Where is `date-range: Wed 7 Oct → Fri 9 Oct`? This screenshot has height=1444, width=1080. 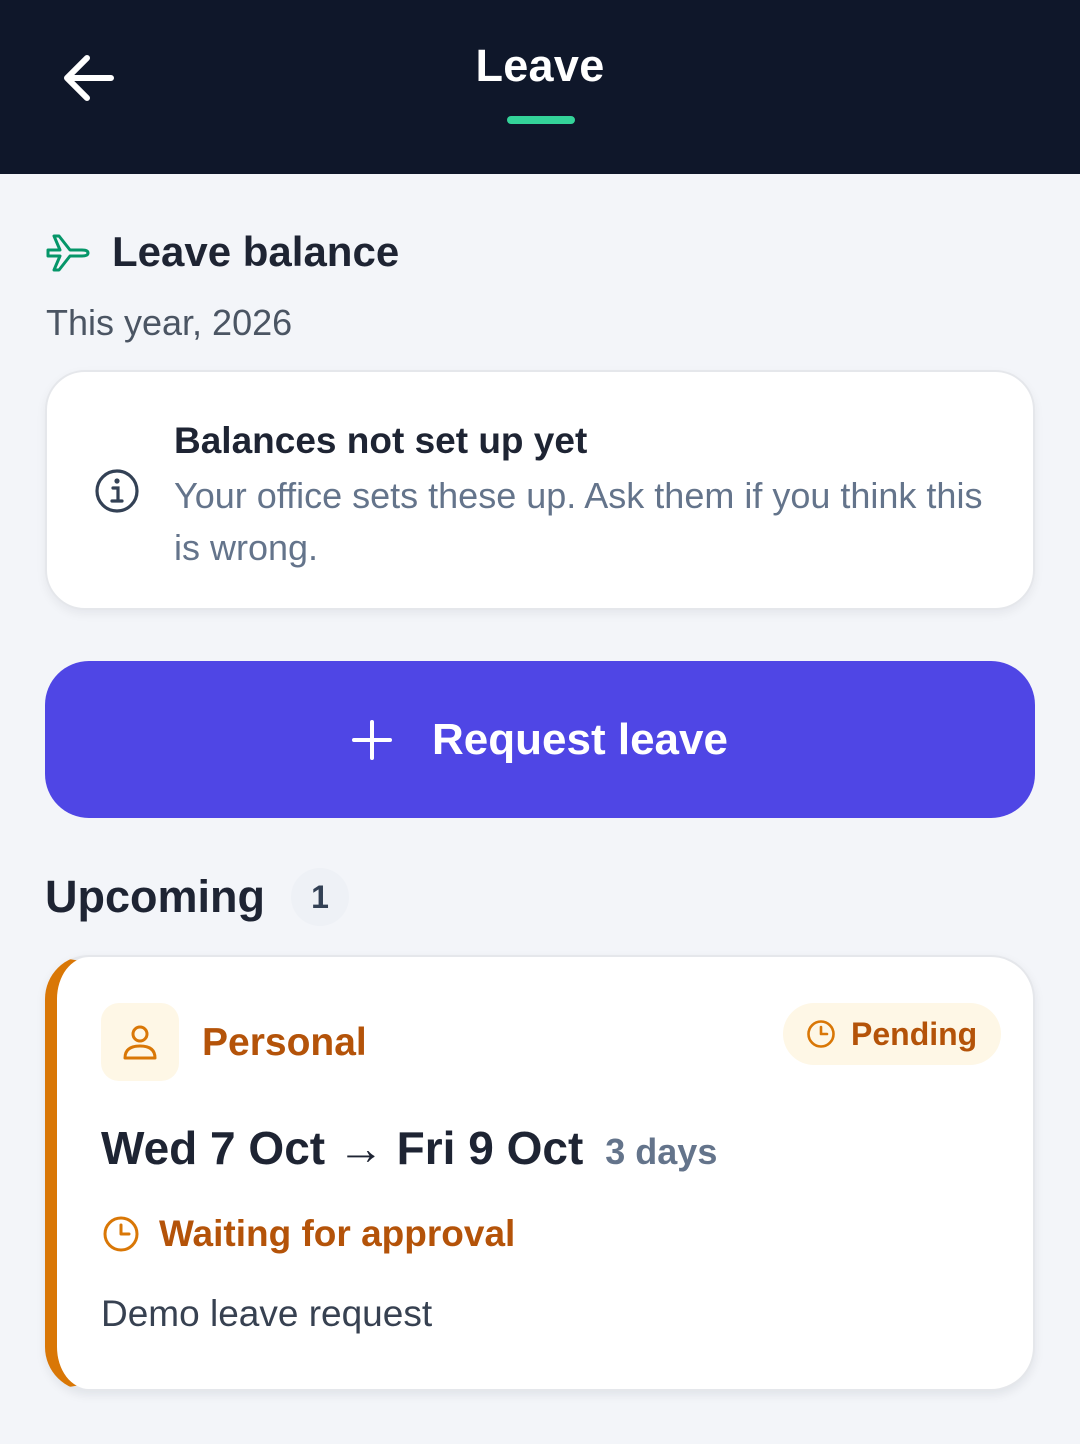
date-range: Wed 7 Oct → Fri 9 Oct is located at coordinates (342, 1148).